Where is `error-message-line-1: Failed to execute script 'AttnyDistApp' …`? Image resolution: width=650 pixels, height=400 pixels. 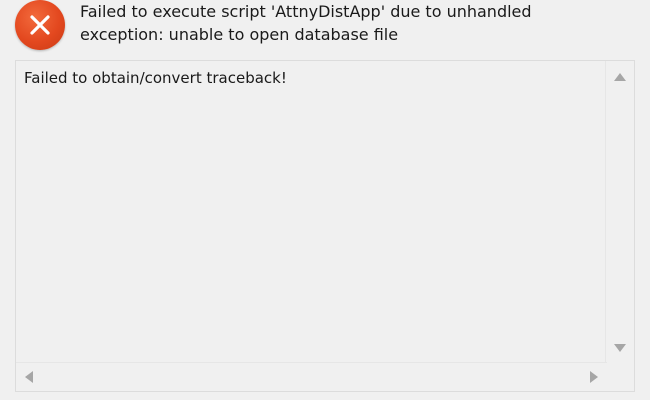 error-message-line-1: Failed to execute script 'AttnyDistApp' … is located at coordinates (306, 11).